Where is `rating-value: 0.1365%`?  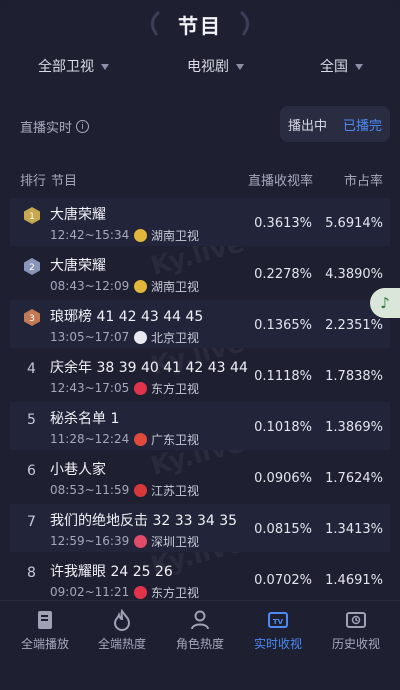
rating-value: 0.1365% is located at coordinates (283, 325).